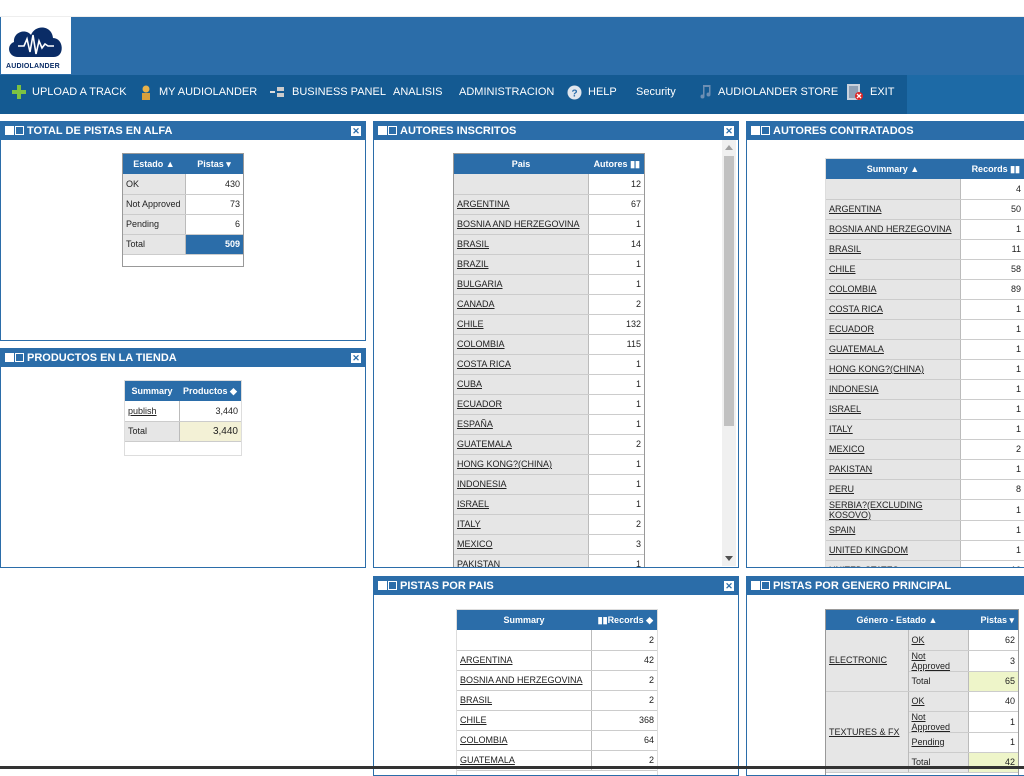  I want to click on table-row: BRASIL 14, so click(549, 244).